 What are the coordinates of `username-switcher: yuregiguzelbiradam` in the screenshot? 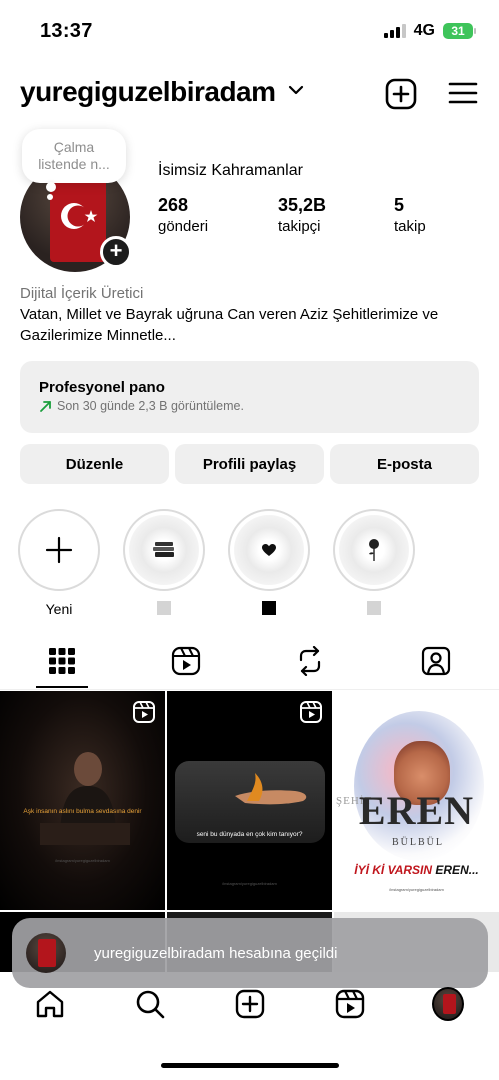 It's located at (148, 92).